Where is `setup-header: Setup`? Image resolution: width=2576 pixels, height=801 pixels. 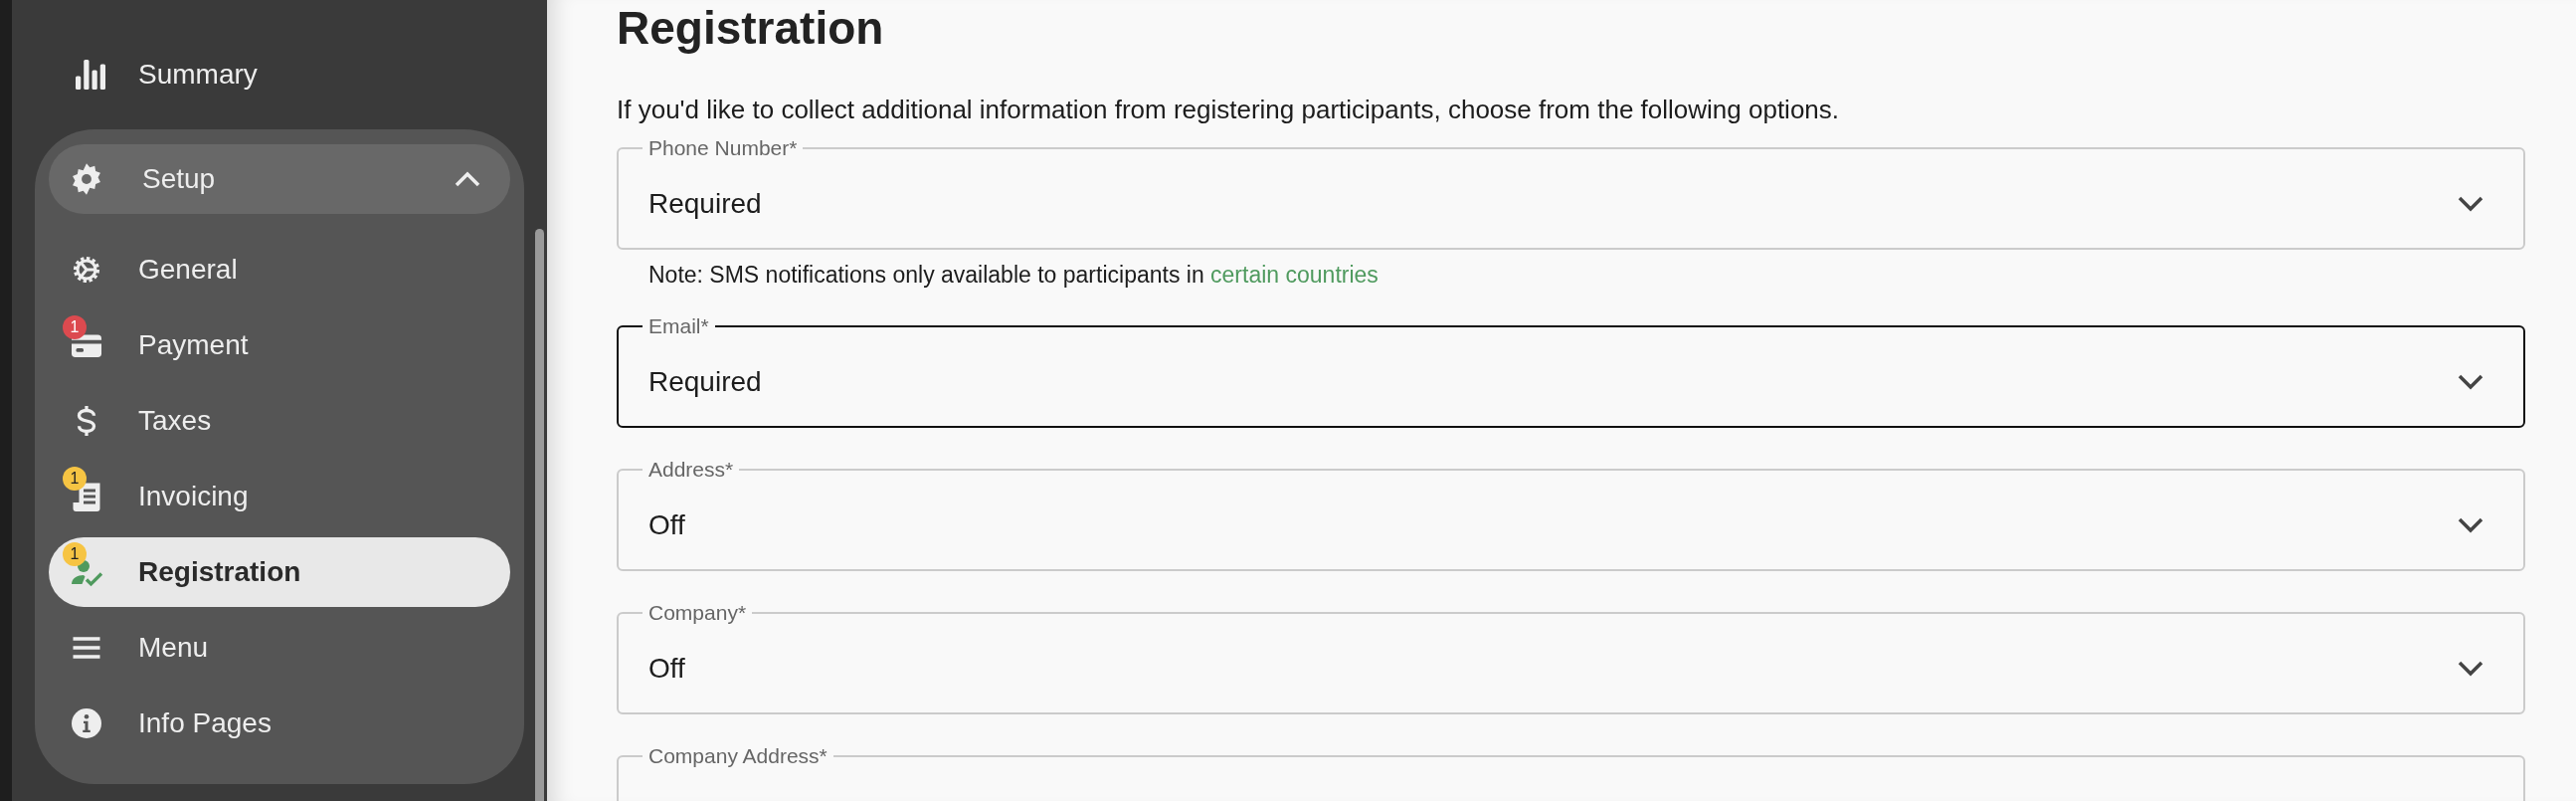
setup-header: Setup is located at coordinates (279, 179).